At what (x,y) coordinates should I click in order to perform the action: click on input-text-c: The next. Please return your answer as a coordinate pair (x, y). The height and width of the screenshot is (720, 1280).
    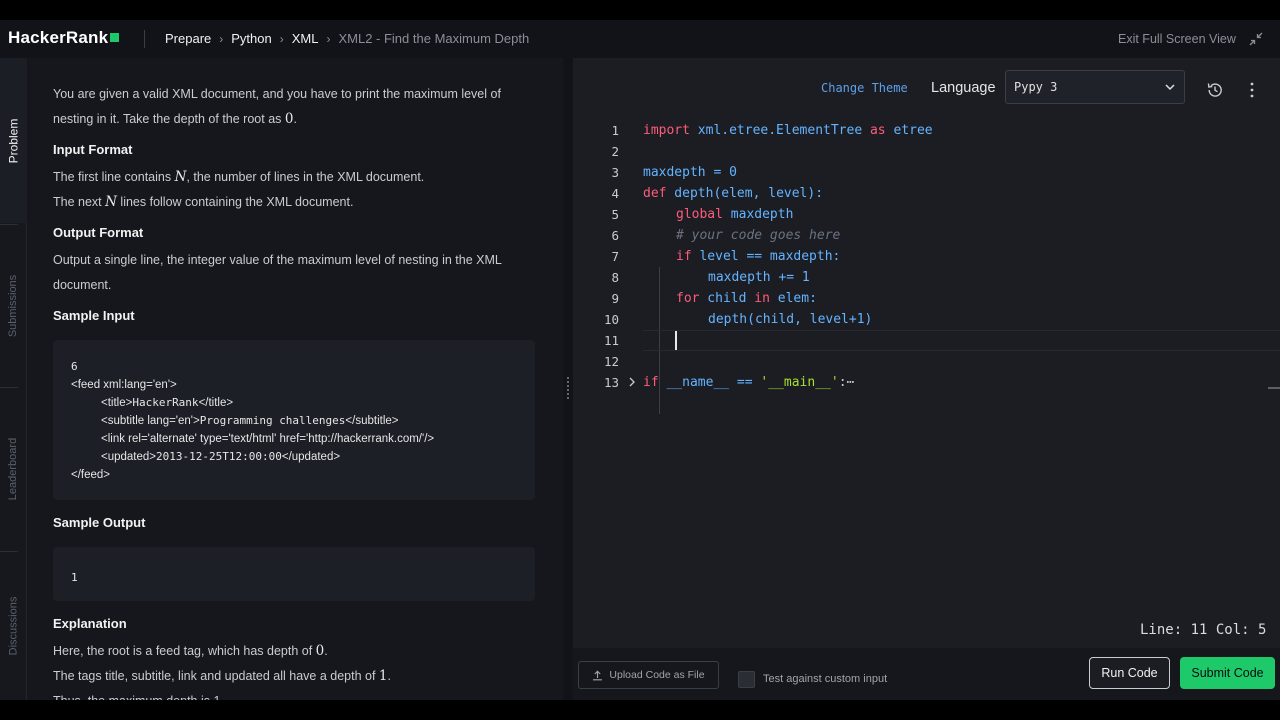
    Looking at the image, I should click on (79, 202).